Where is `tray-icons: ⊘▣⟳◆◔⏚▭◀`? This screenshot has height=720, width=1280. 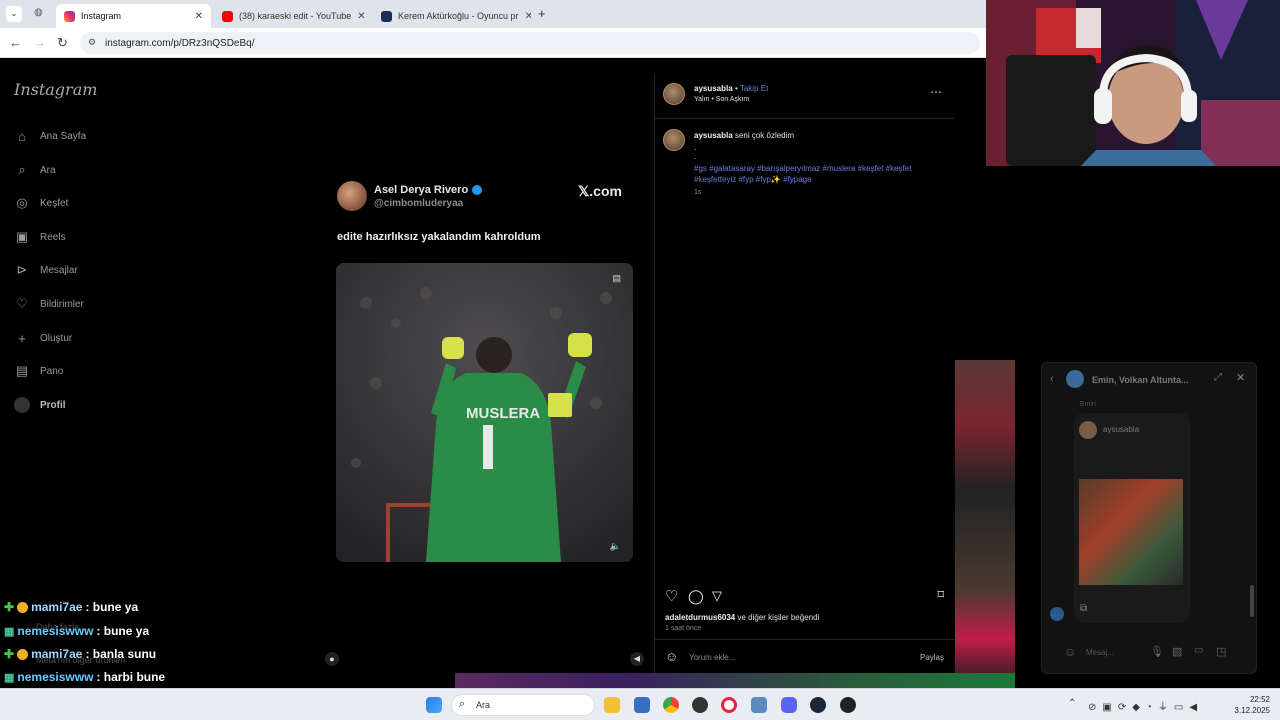 tray-icons: ⊘▣⟳◆◔⏚▭◀ is located at coordinates (1145, 705).